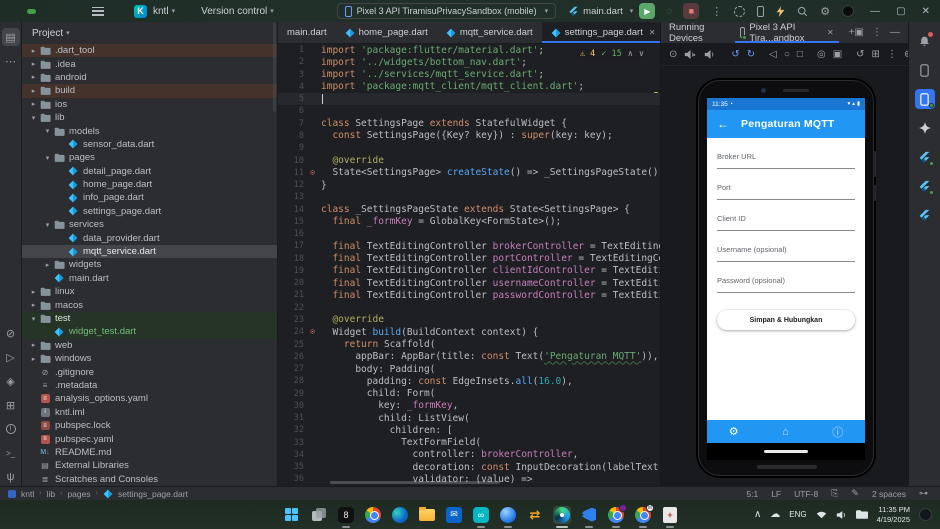  What do you see at coordinates (723, 124) in the screenshot?
I see `back-arrow-icon: ←` at bounding box center [723, 124].